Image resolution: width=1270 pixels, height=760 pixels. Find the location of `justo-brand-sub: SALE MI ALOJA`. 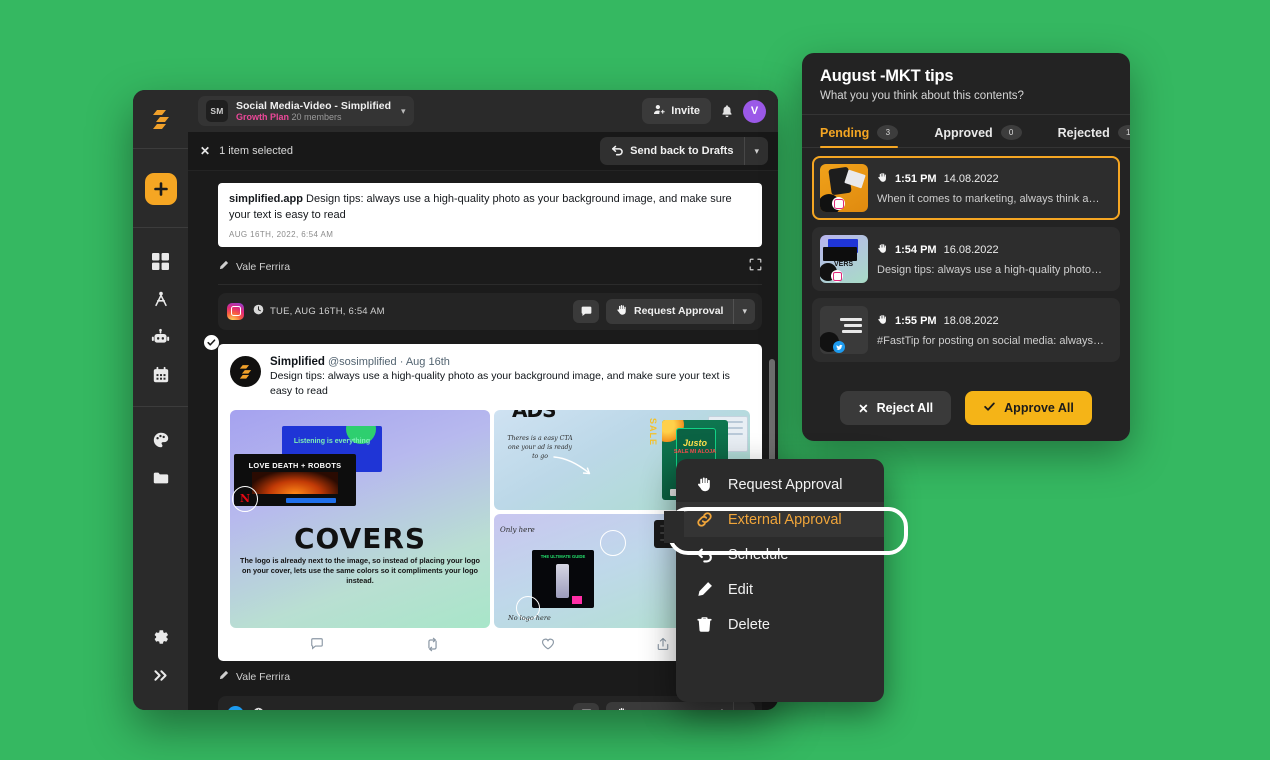

justo-brand-sub: SALE MI ALOJA is located at coordinates (695, 451).